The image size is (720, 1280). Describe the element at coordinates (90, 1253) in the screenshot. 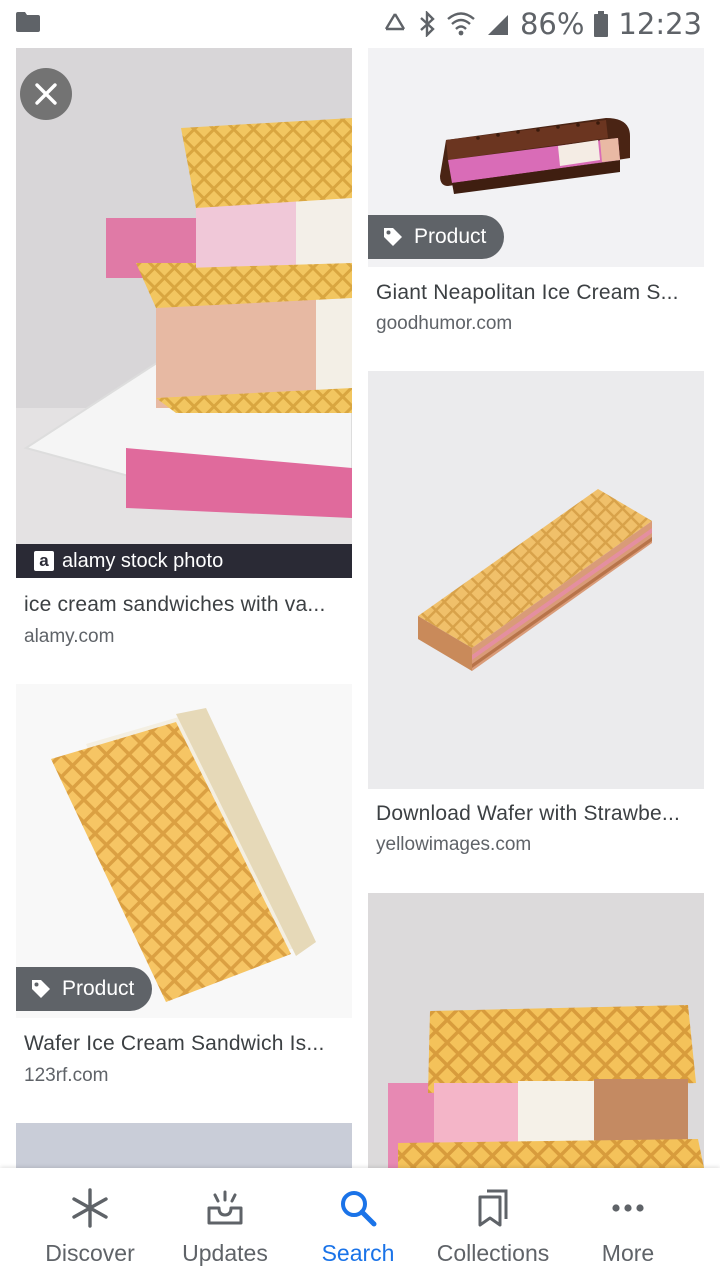

I see `nav-label: Discover` at that location.